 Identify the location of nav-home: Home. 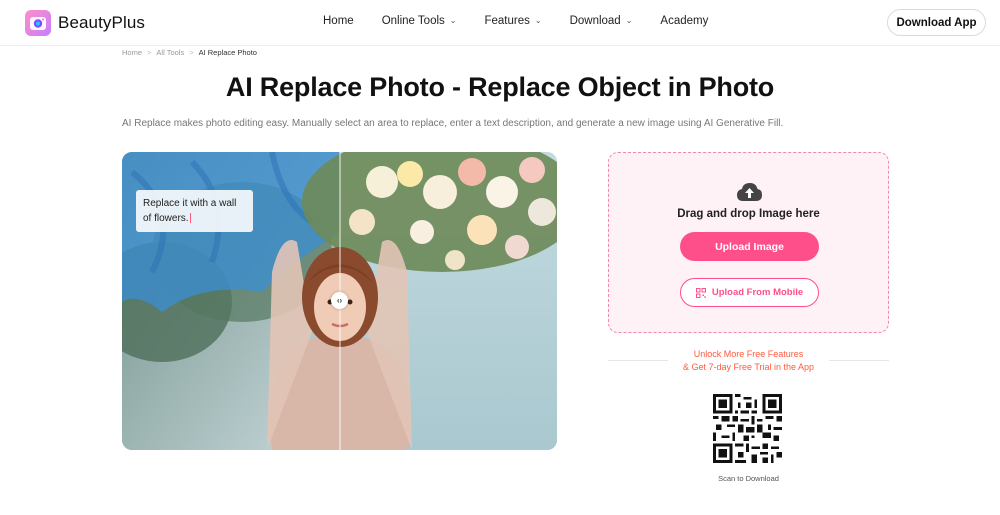
(338, 21).